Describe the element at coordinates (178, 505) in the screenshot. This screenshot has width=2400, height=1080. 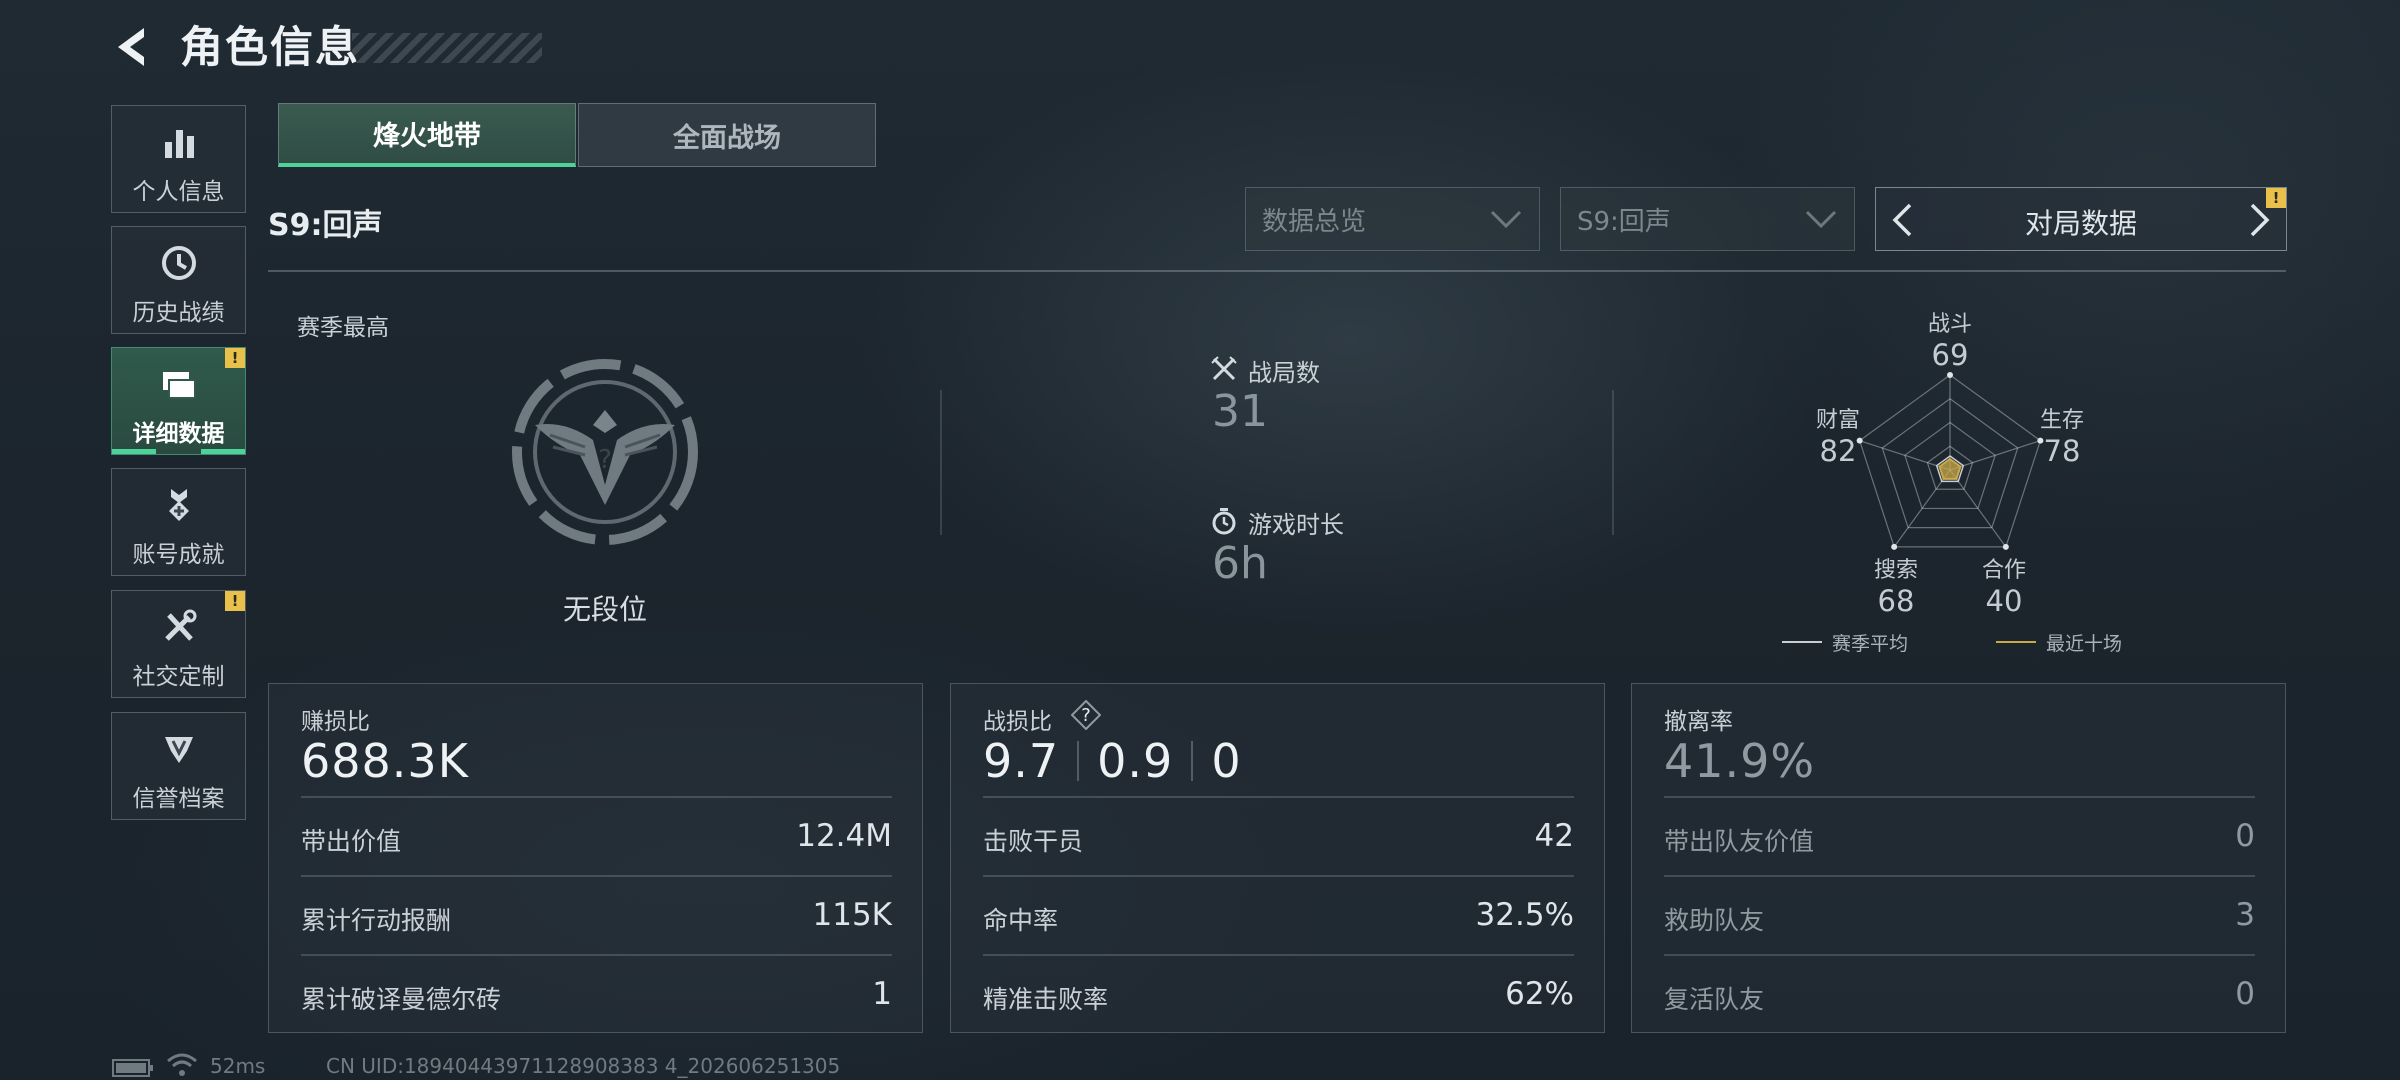
I see `medal-icon` at that location.